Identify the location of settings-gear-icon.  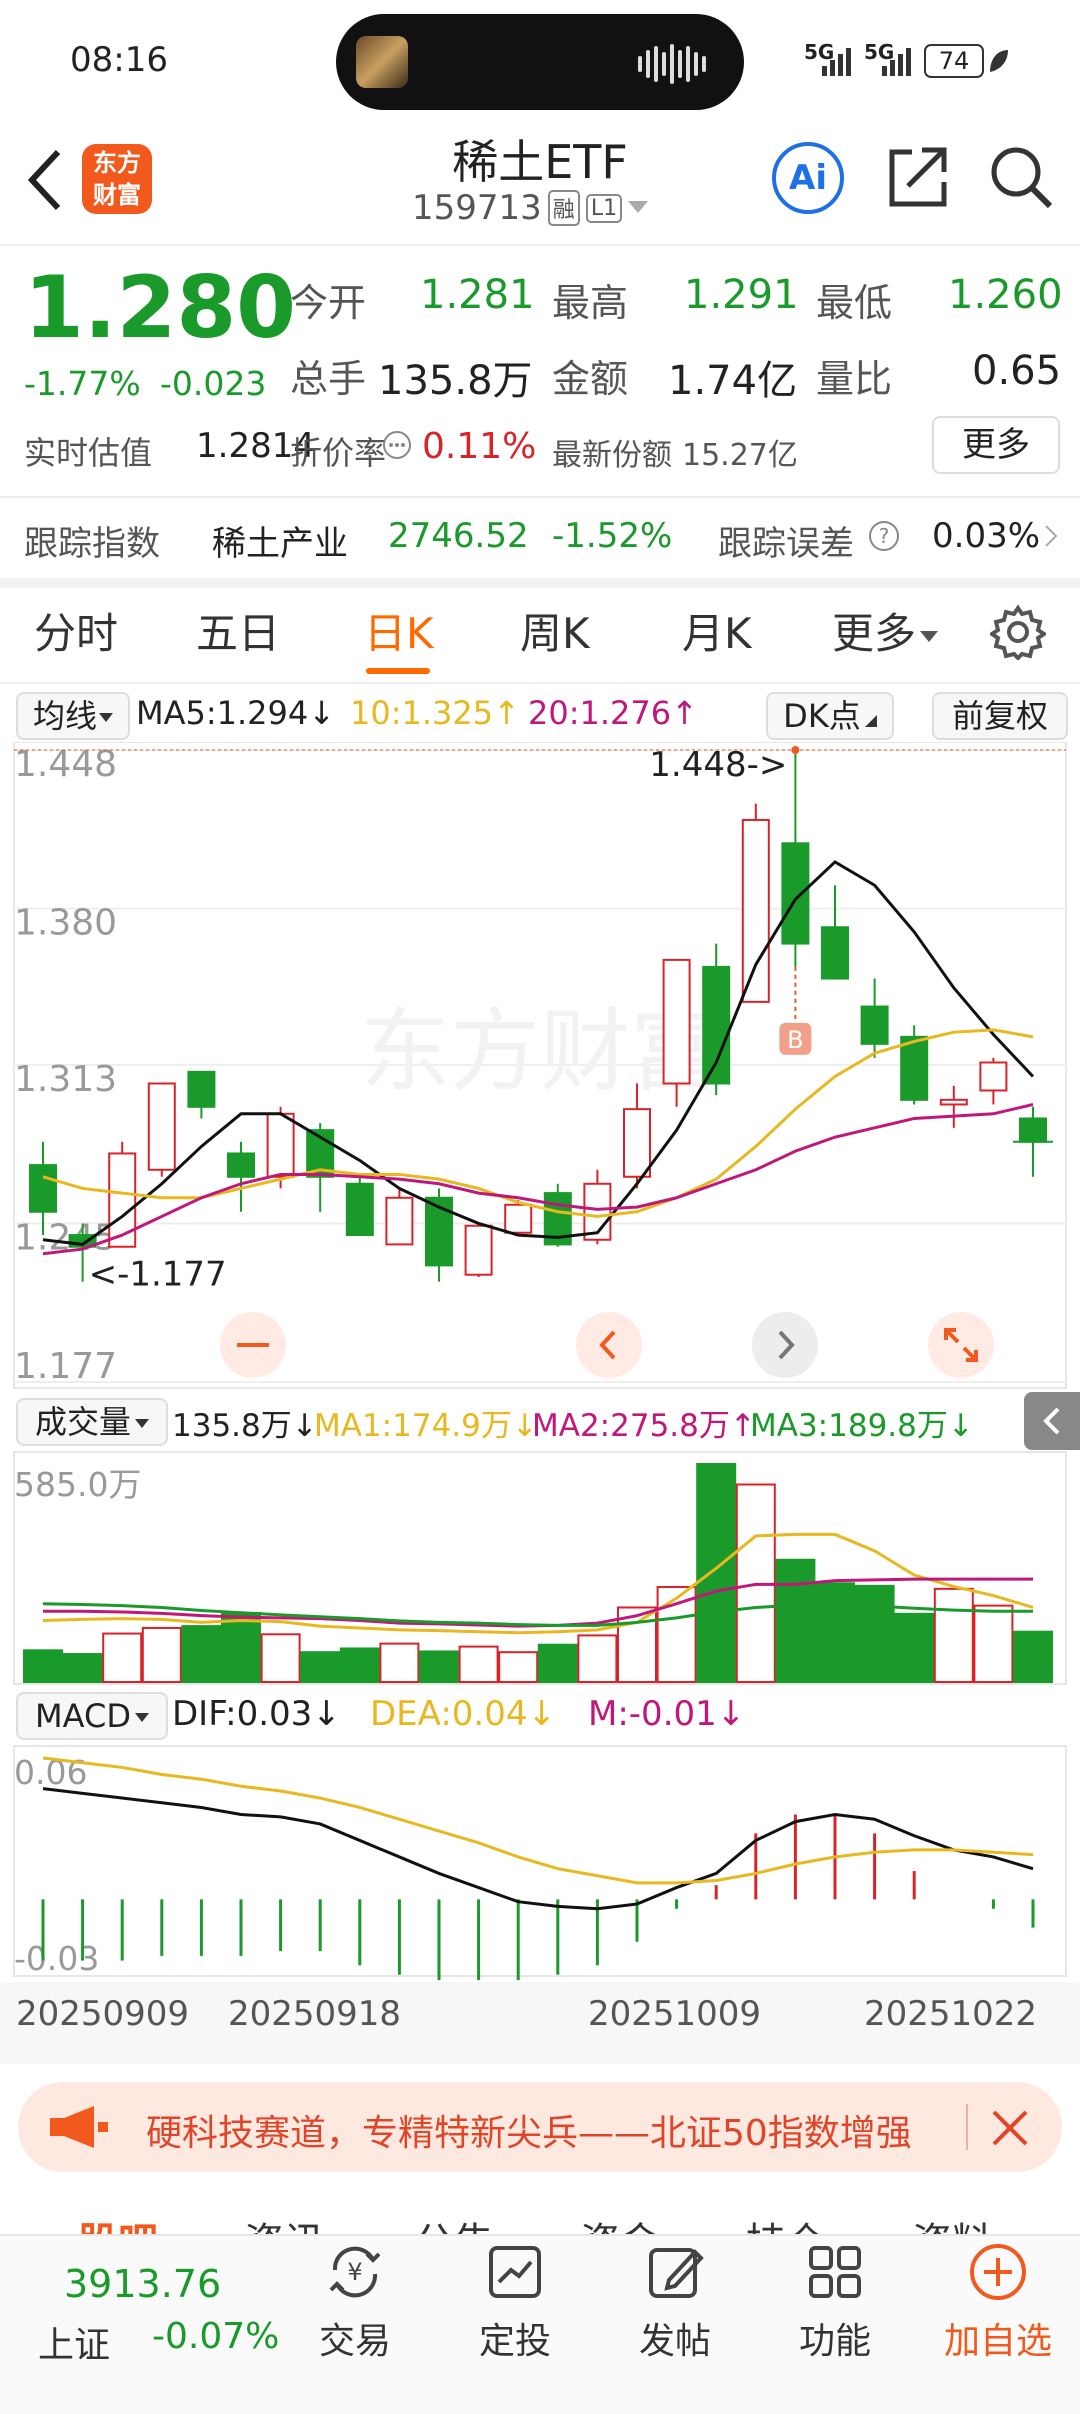
(1018, 632).